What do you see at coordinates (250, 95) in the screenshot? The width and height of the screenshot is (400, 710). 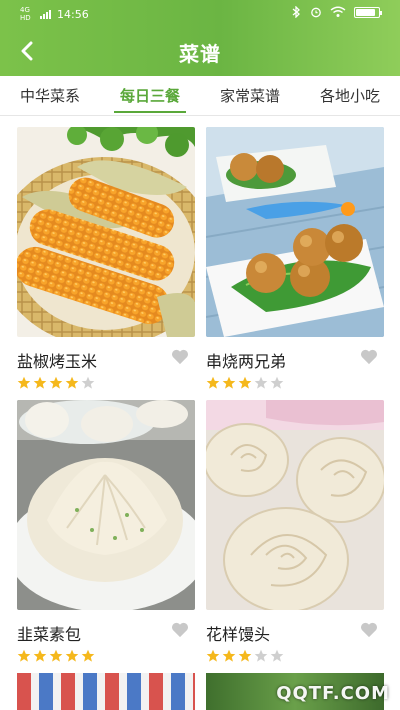 I see `tab-home-recipes: 家常菜谱` at bounding box center [250, 95].